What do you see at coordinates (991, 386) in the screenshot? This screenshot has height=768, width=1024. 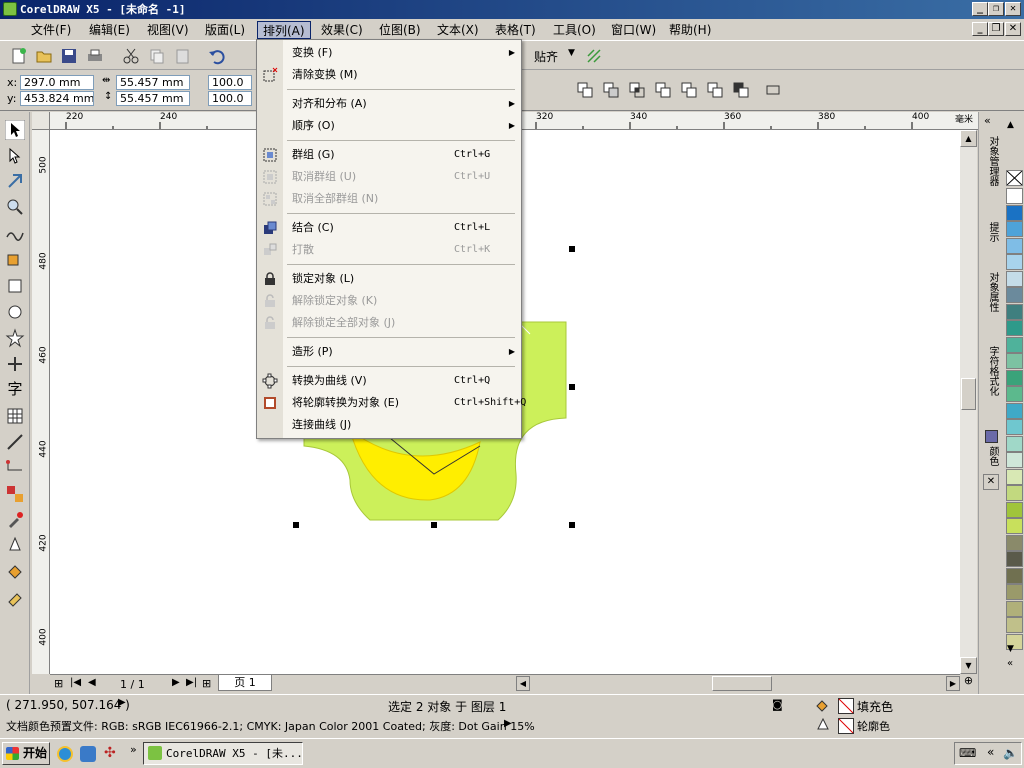 I see `tab-character-formatting: 字符格式化` at bounding box center [991, 386].